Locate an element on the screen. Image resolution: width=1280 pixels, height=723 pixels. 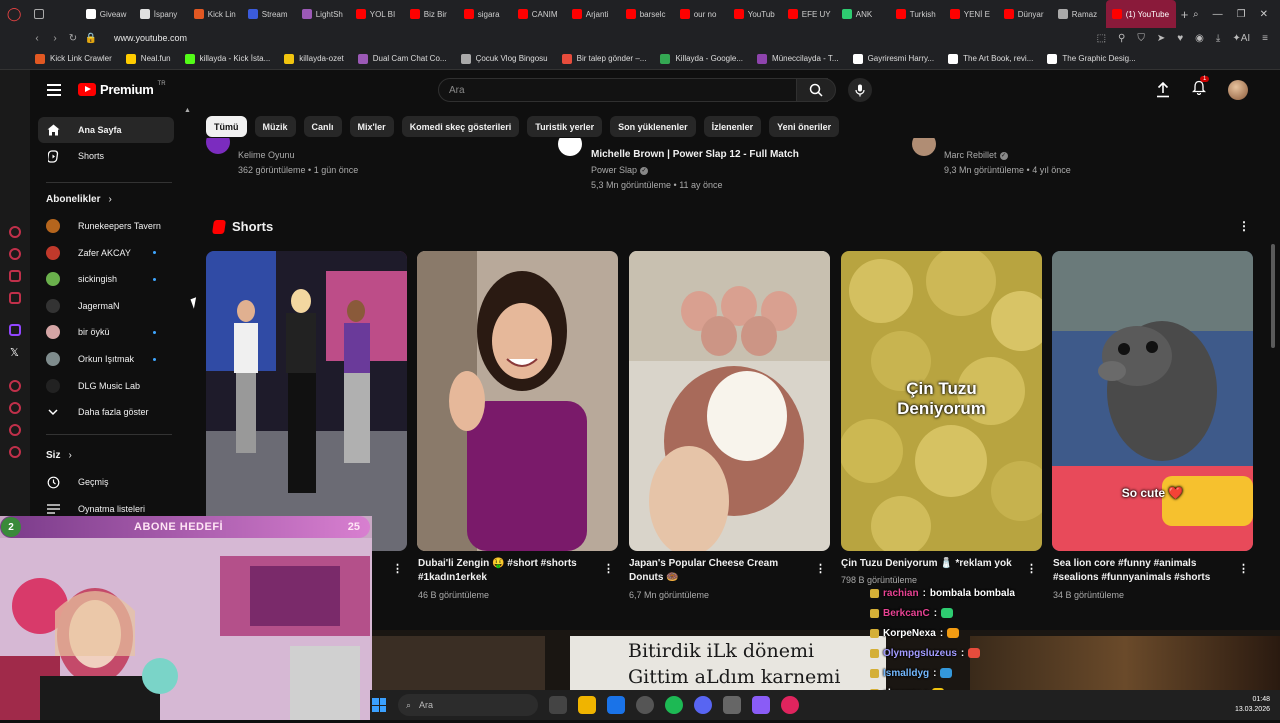
browser-tab: İspany is located at coordinates (161, 14).